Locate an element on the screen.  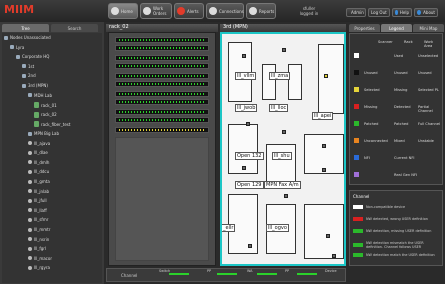
home-button: Home is located at coordinates (123, 11).